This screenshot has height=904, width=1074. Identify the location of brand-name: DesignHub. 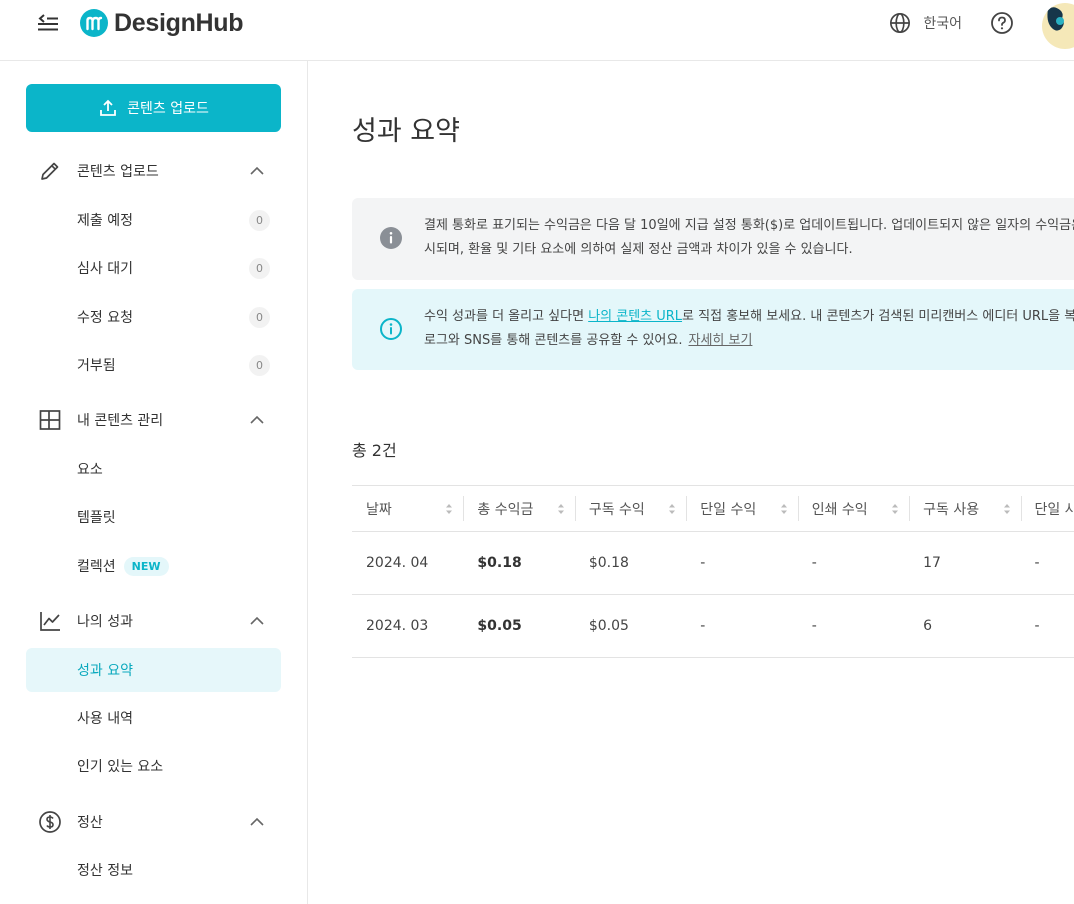
(179, 22).